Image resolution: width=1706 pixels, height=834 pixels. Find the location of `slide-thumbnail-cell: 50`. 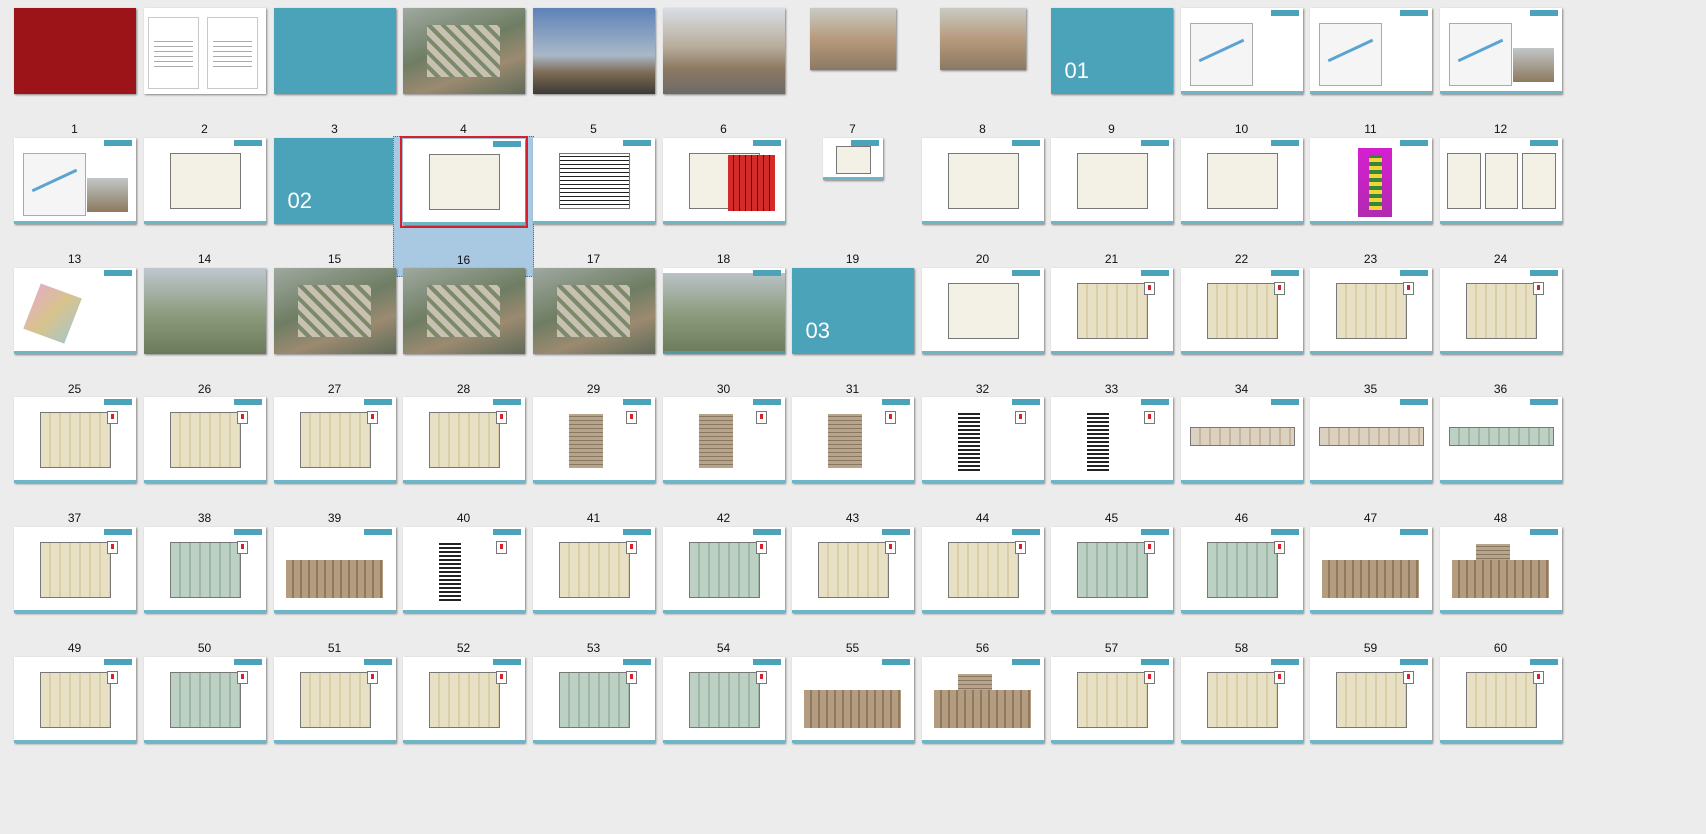

slide-thumbnail-cell: 50 is located at coordinates (204, 595).